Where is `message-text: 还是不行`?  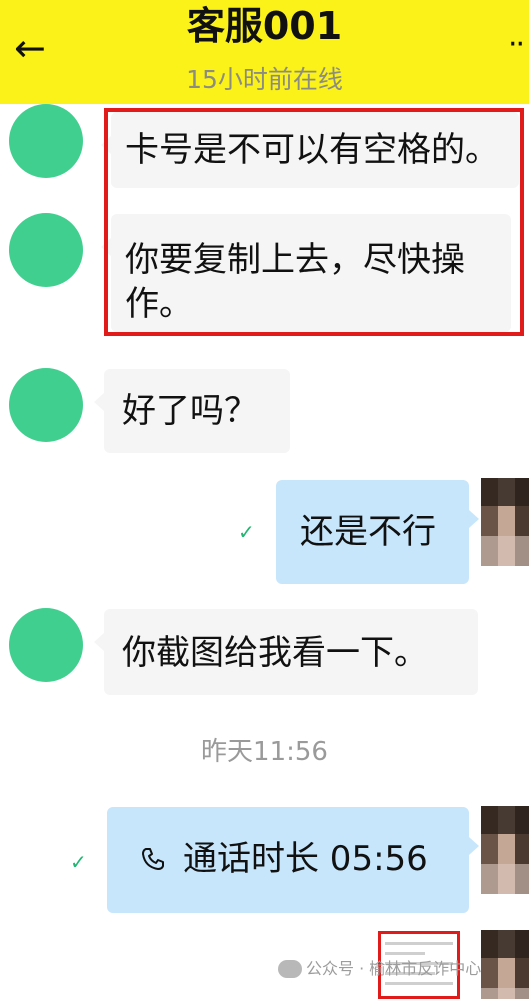 message-text: 还是不行 is located at coordinates (368, 532).